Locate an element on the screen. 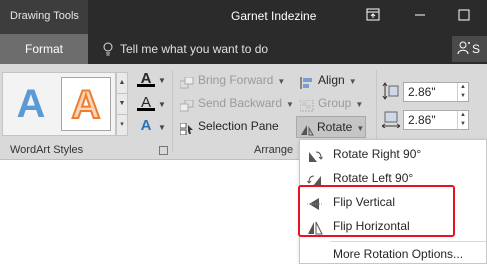  text-outline-dropdown-icon: ▼ is located at coordinates (162, 104).